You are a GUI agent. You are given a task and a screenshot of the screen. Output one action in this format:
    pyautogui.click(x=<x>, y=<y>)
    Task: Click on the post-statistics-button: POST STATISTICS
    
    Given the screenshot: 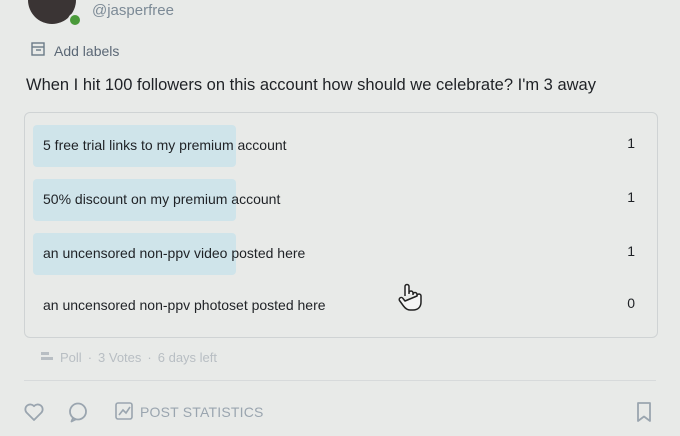 What is the action you would take?
    pyautogui.click(x=189, y=412)
    